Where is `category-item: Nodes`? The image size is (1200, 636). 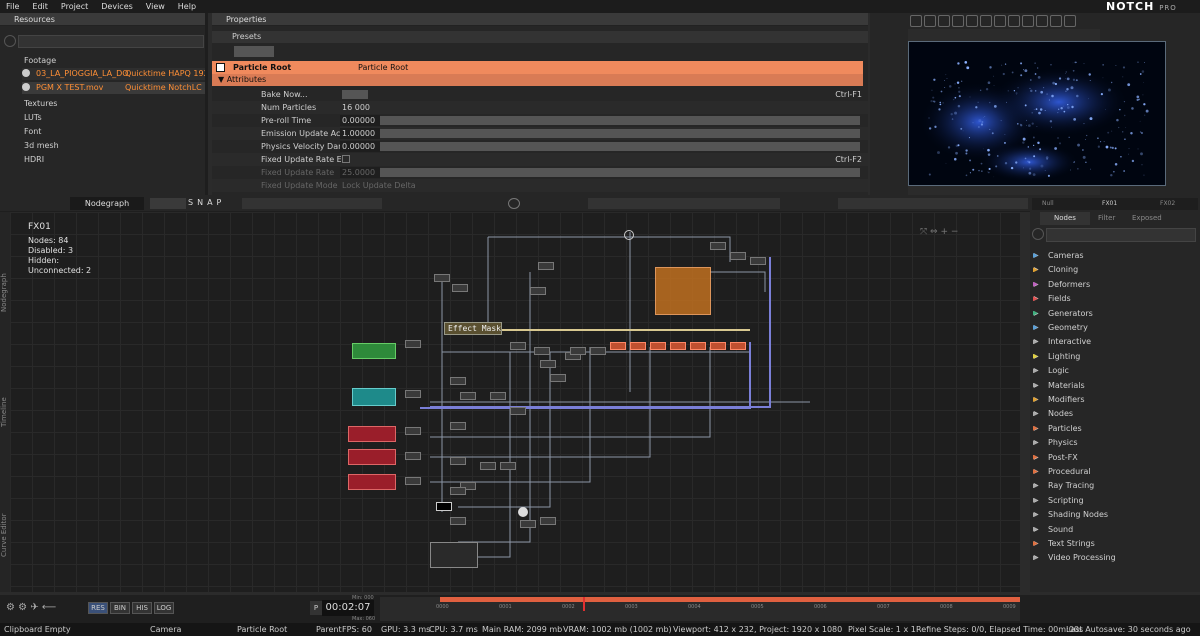 category-item: Nodes is located at coordinates (1053, 414).